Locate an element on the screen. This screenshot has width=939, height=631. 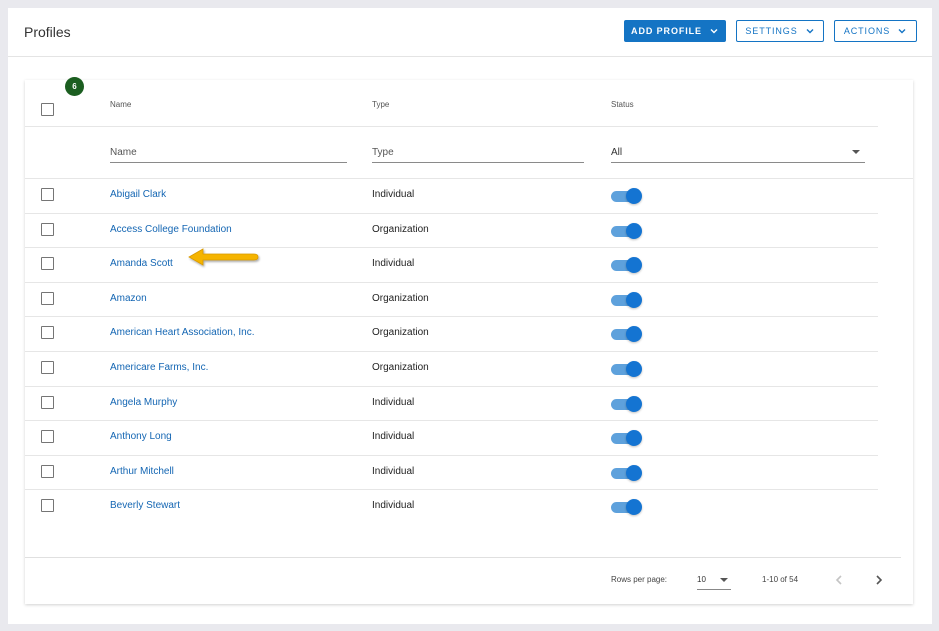
chevron-left-icon is located at coordinates (839, 580).